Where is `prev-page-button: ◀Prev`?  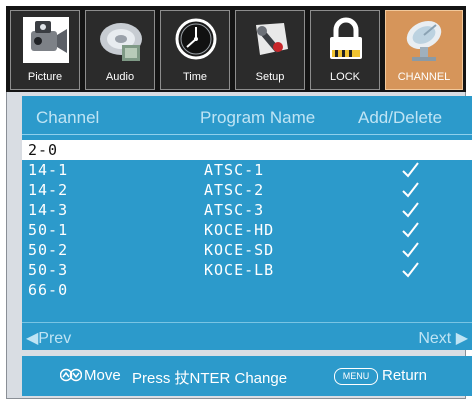 prev-page-button: ◀Prev is located at coordinates (48, 338).